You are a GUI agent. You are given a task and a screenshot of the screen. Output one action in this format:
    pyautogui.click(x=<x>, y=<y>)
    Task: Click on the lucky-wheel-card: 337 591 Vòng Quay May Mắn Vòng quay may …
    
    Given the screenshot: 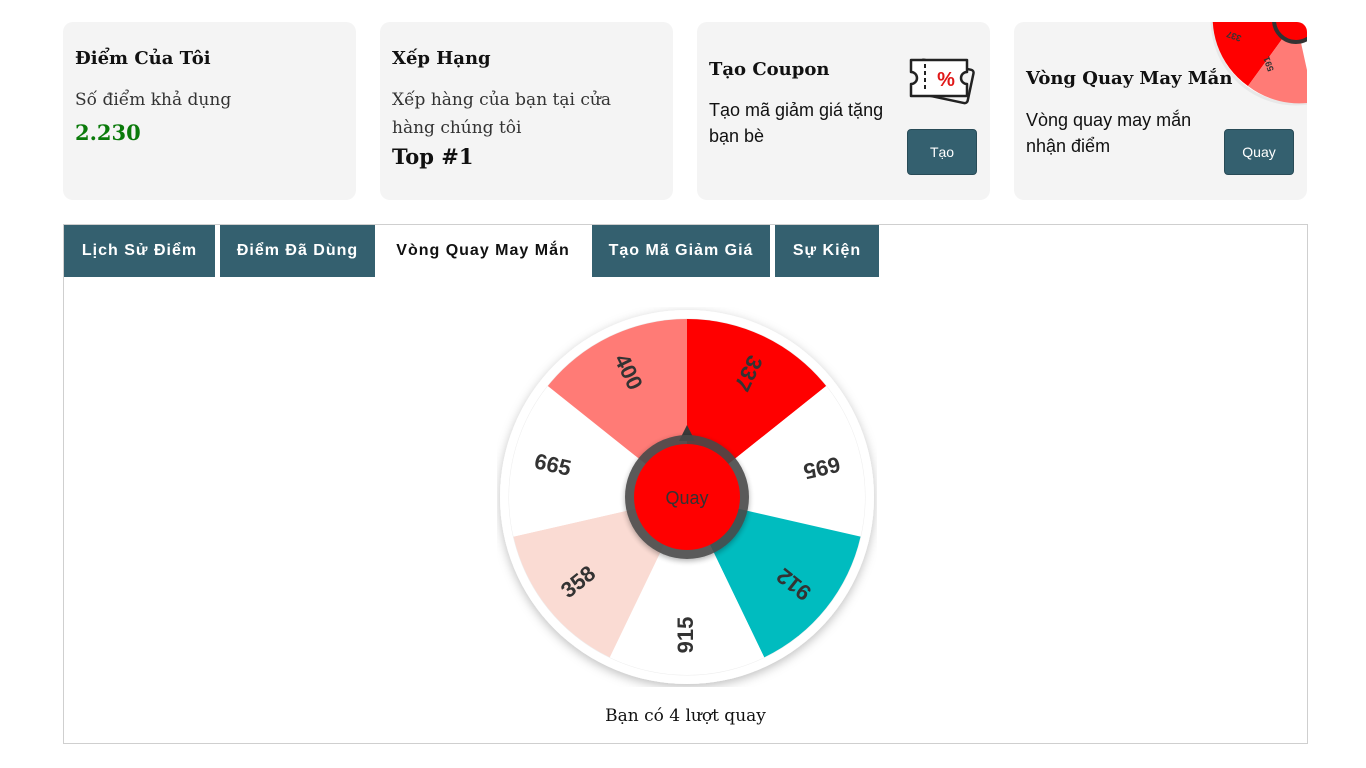 What is the action you would take?
    pyautogui.click(x=1160, y=111)
    